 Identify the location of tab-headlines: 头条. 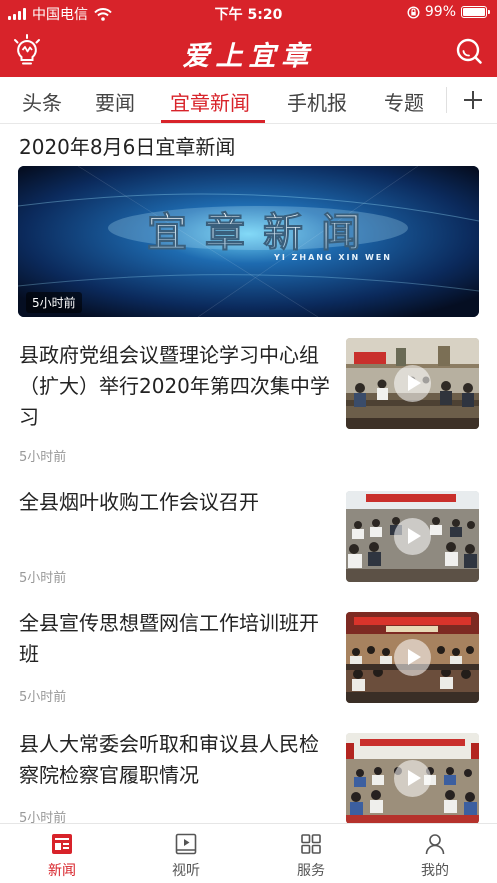
(42, 101).